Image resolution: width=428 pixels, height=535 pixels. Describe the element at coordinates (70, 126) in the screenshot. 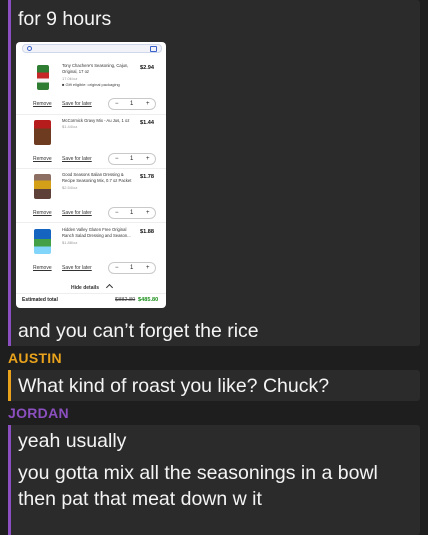

I see `unit-price: $1.44/oz` at that location.